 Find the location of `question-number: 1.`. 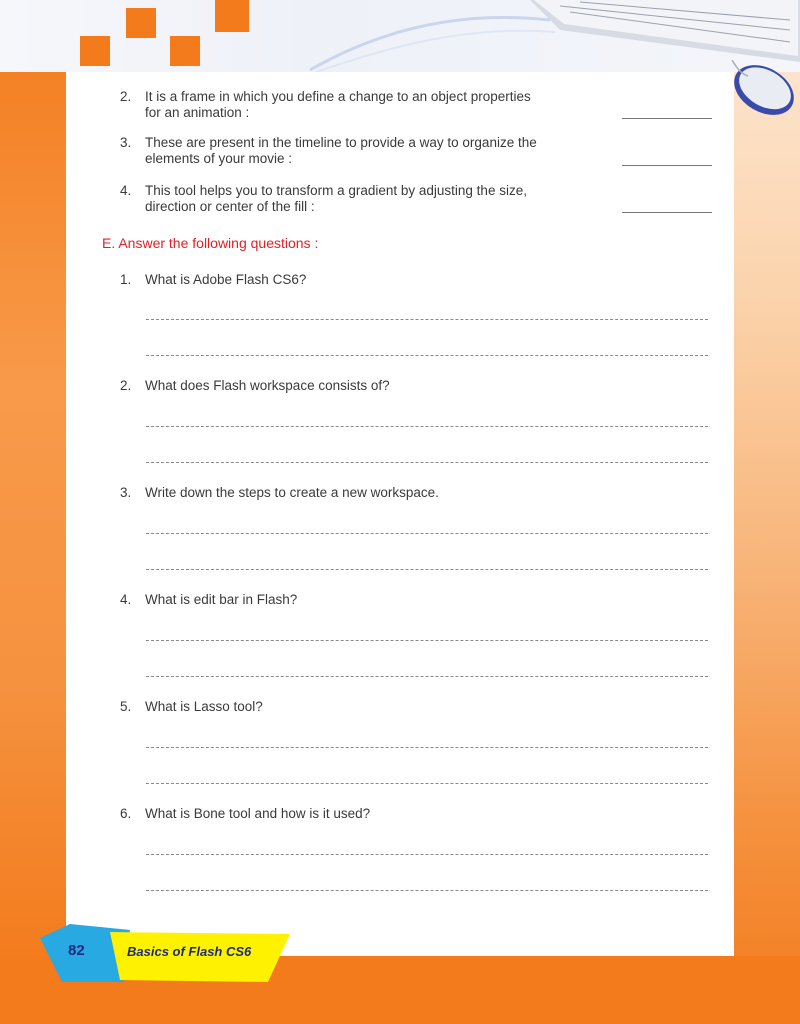

question-number: 1. is located at coordinates (126, 279).